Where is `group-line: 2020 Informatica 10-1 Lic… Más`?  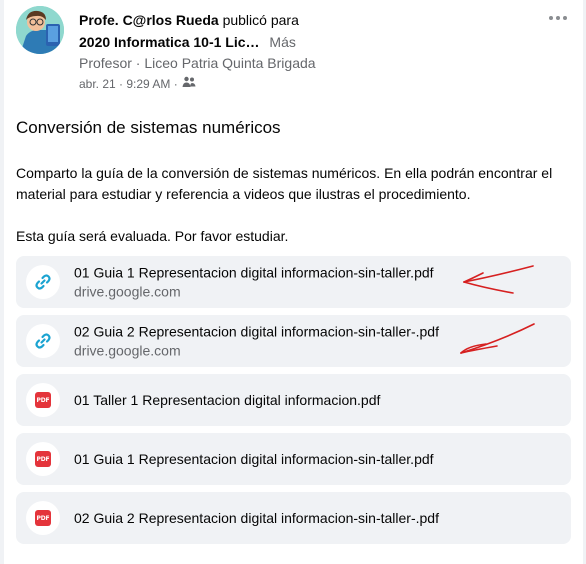
group-line: 2020 Informatica 10-1 Lic… Más is located at coordinates (187, 42).